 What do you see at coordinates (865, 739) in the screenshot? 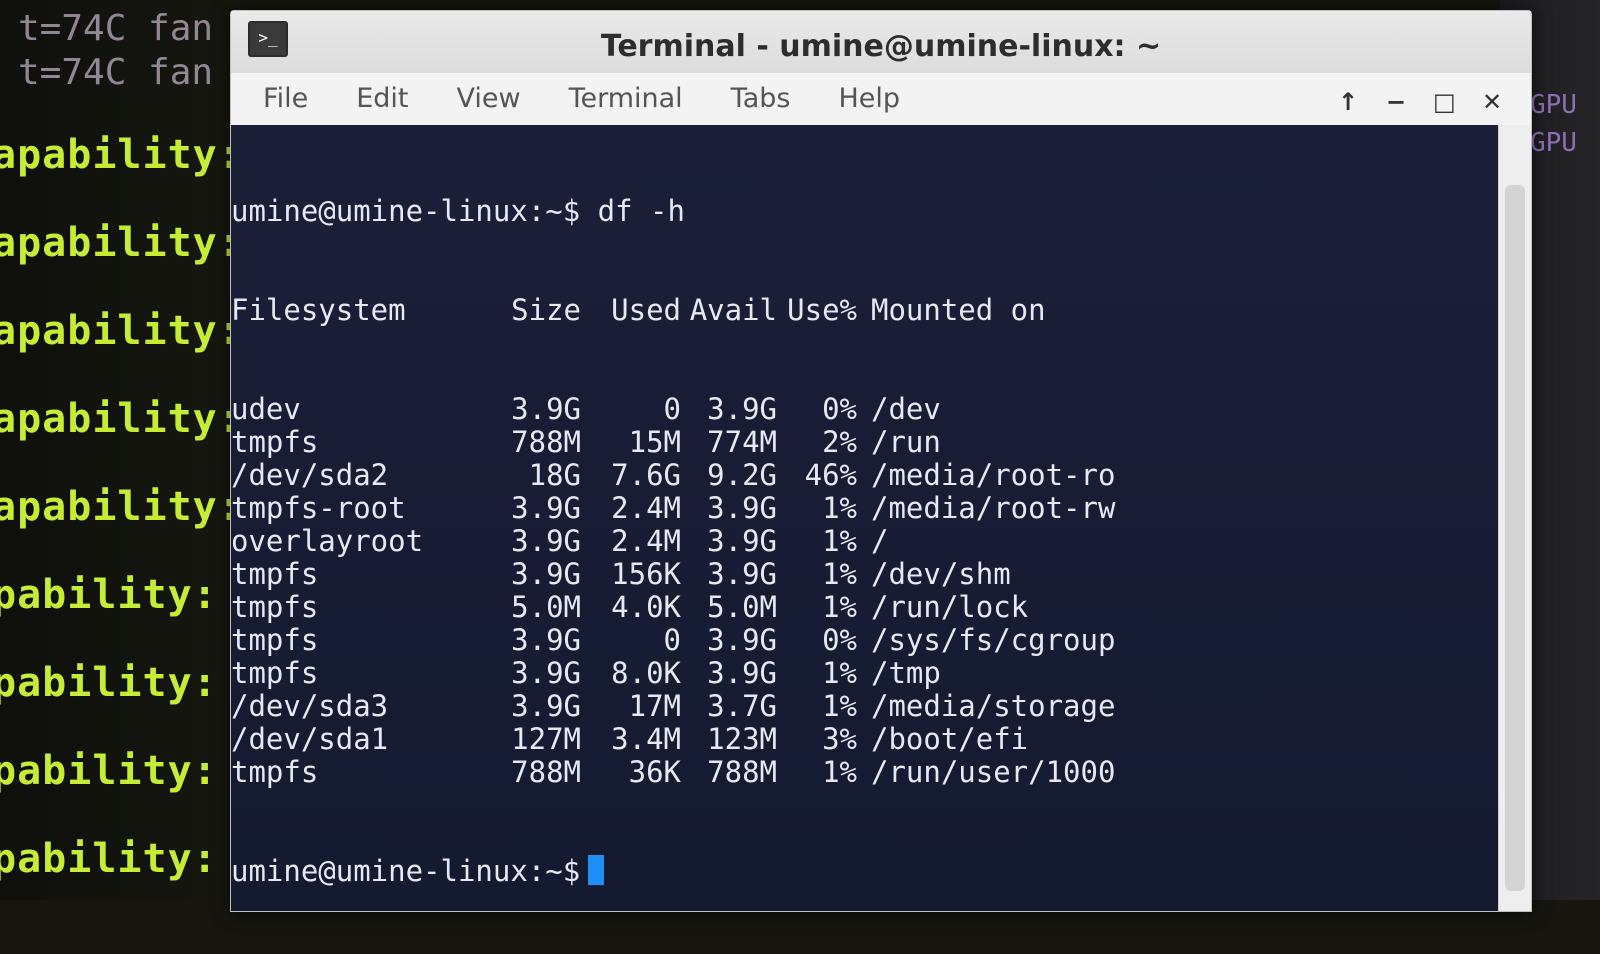
I see `df-row: /dev/sda1 127M 3.4M 123M 3% /boot/efi` at bounding box center [865, 739].